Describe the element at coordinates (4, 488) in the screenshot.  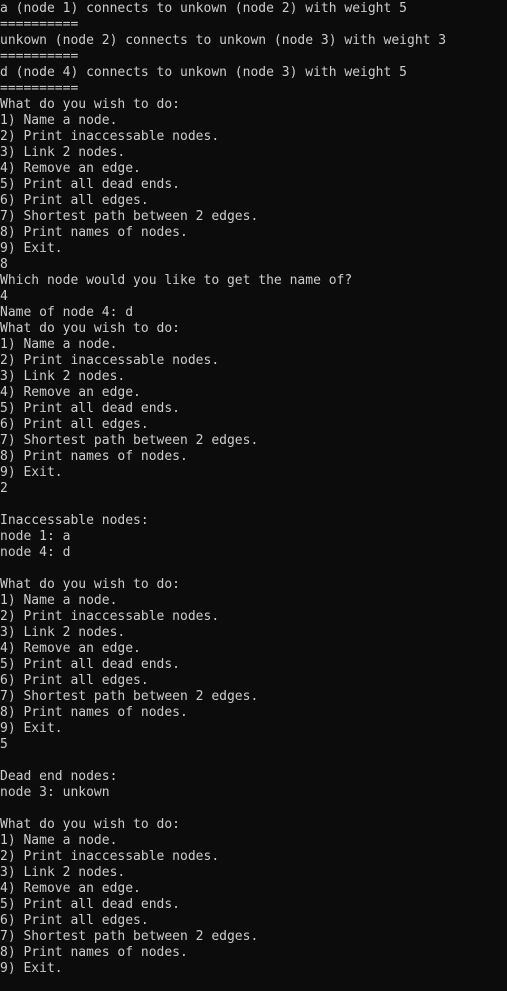
I see `console-line: 2` at that location.